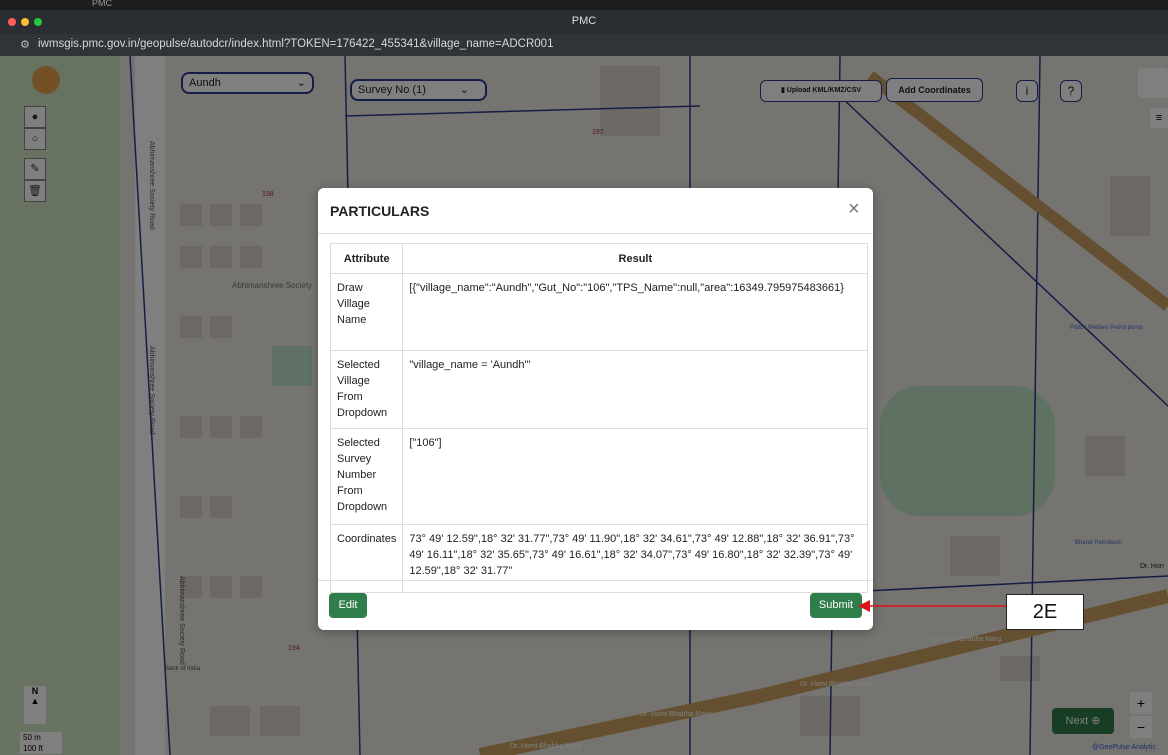 The height and width of the screenshot is (755, 1168). What do you see at coordinates (366, 258) in the screenshot?
I see `attribute-header: Attribute` at bounding box center [366, 258].